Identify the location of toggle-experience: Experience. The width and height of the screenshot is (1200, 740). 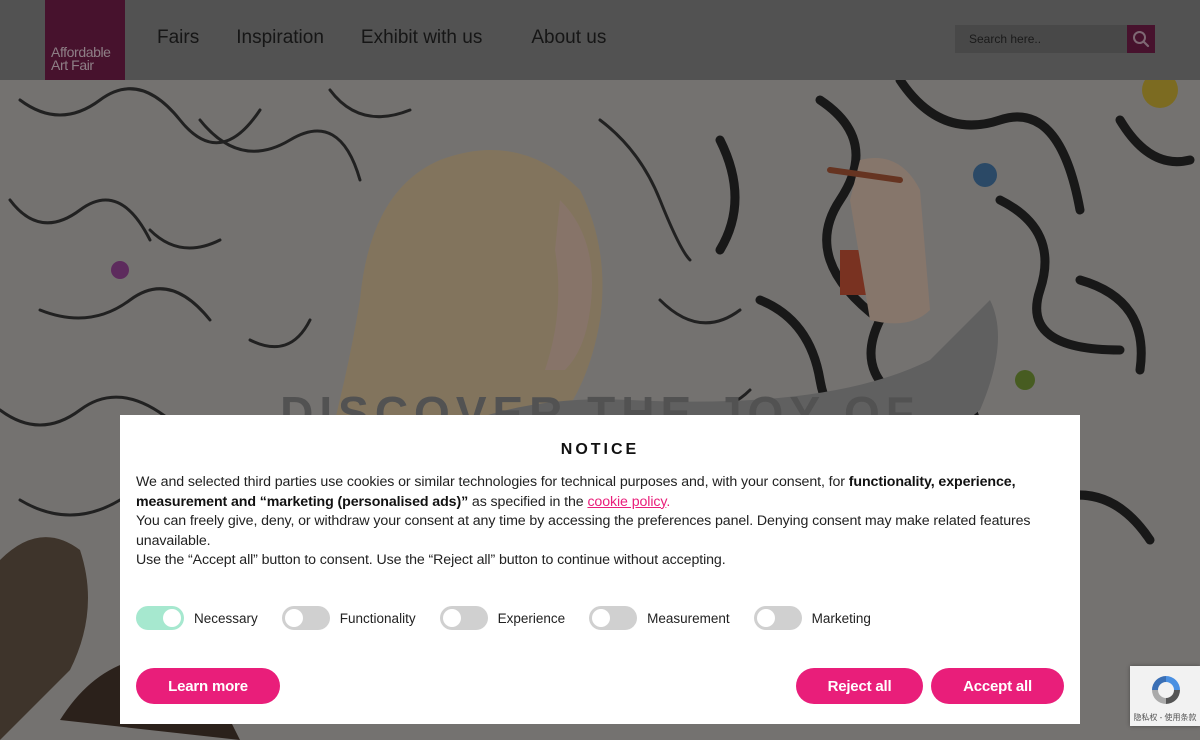
(502, 618).